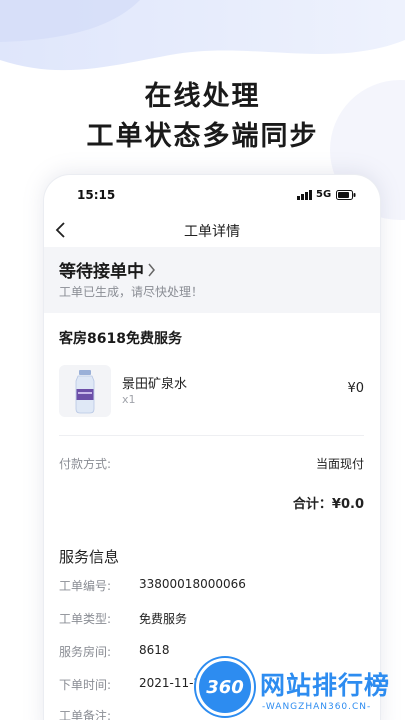 The height and width of the screenshot is (720, 405). I want to click on divider, so click(211, 435).